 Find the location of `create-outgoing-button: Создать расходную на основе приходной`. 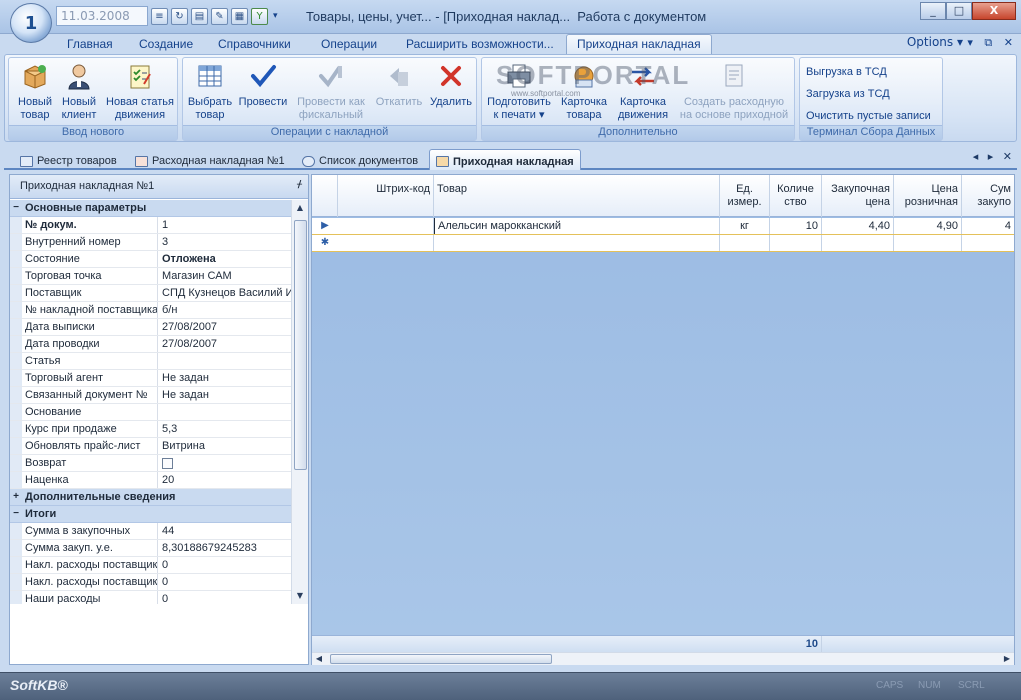

create-outgoing-button: Создать расходную на основе приходной is located at coordinates (734, 91).